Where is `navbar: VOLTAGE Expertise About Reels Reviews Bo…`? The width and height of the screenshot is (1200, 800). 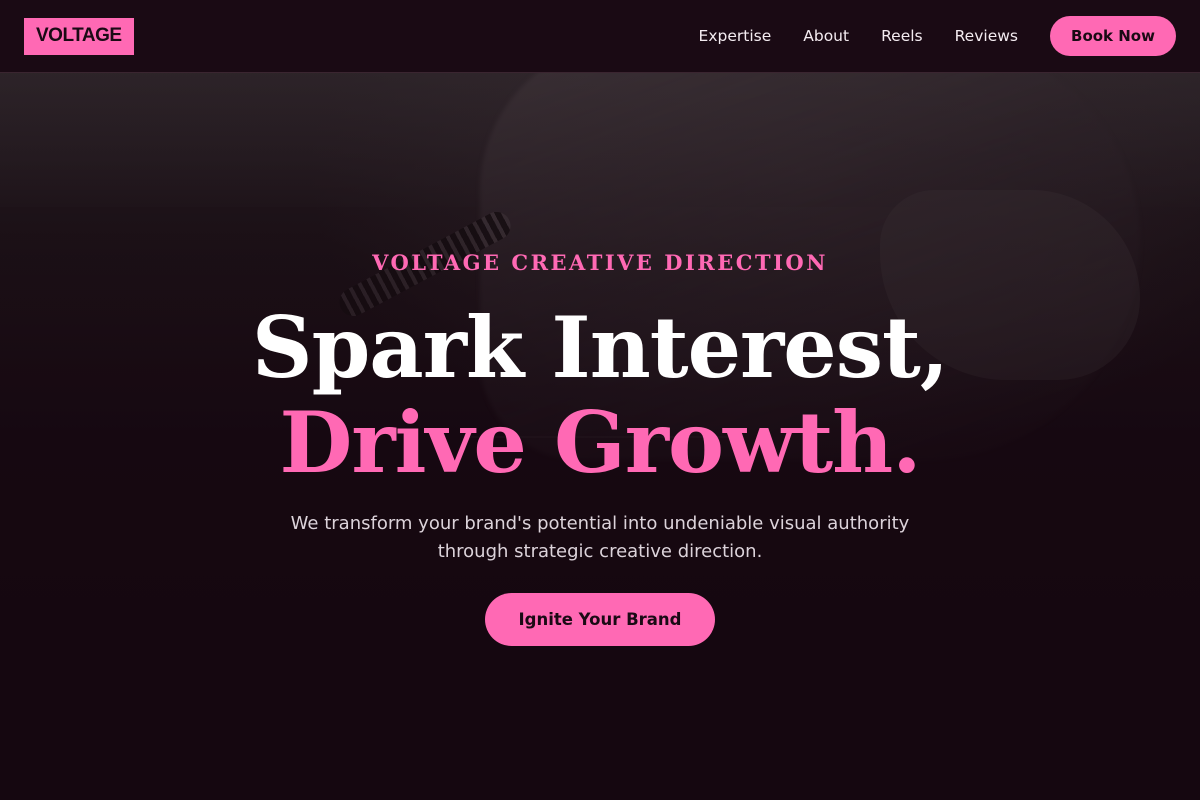
navbar: VOLTAGE Expertise About Reels Reviews Bo… is located at coordinates (600, 36).